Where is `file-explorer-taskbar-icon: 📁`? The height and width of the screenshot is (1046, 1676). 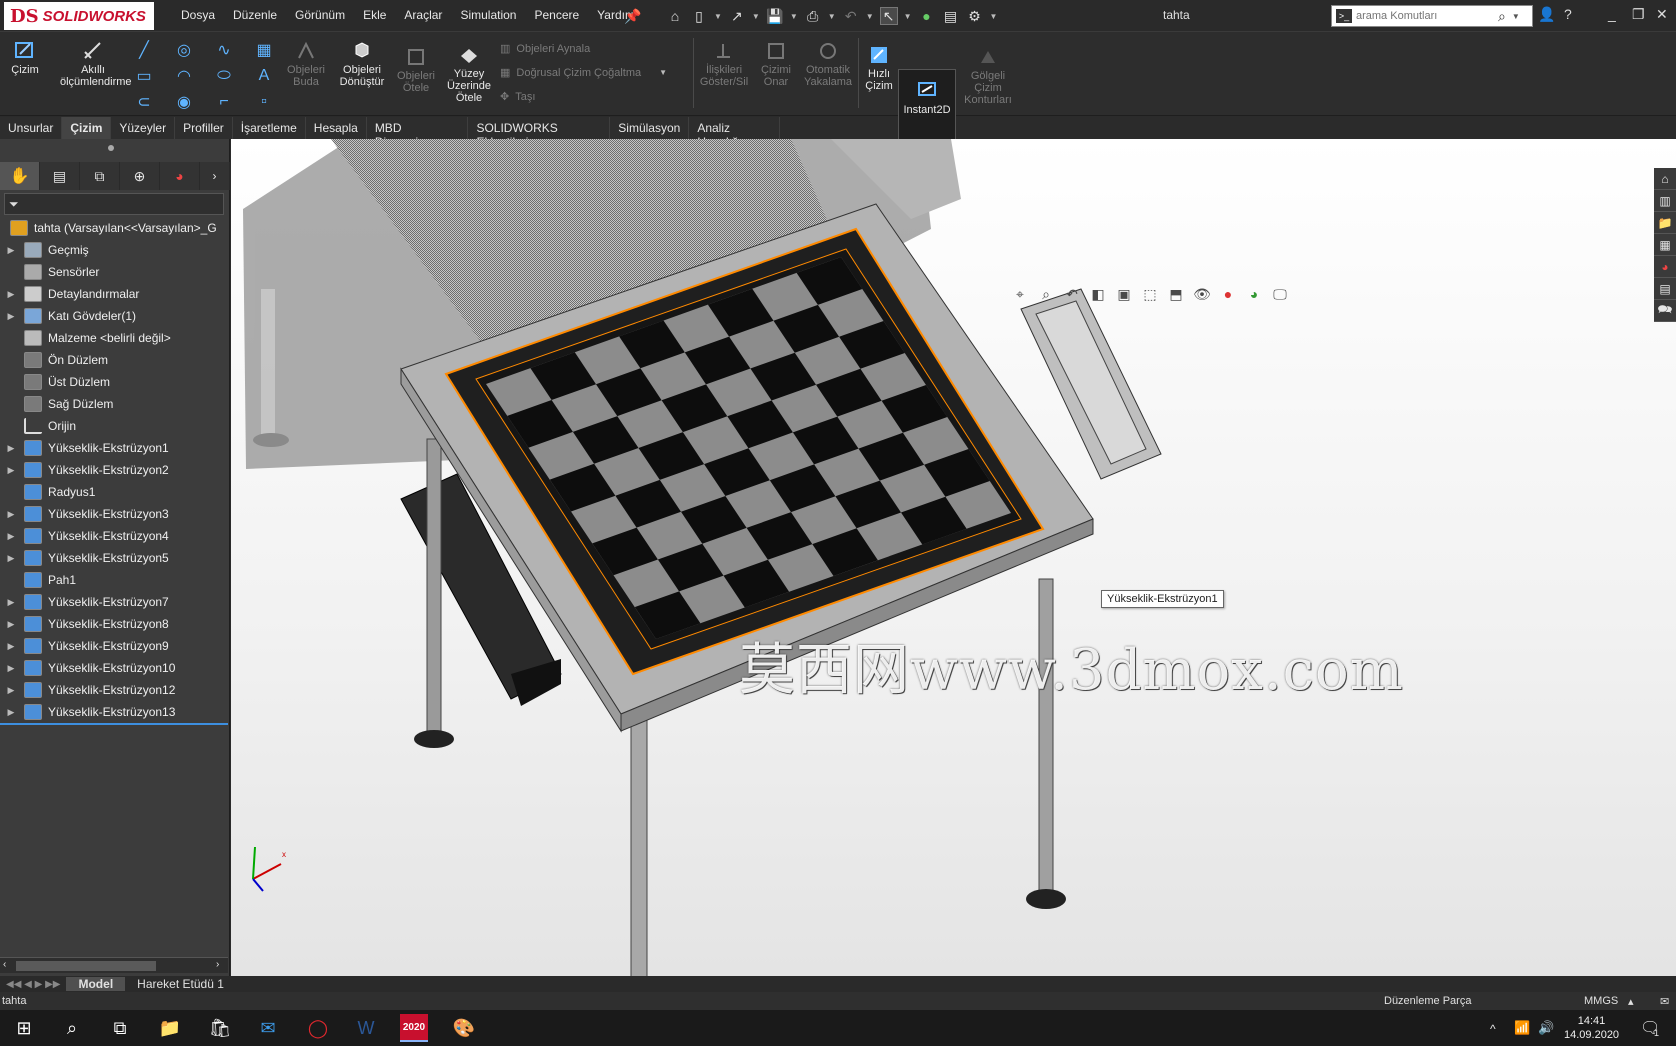 file-explorer-taskbar-icon: 📁 is located at coordinates (170, 1028).